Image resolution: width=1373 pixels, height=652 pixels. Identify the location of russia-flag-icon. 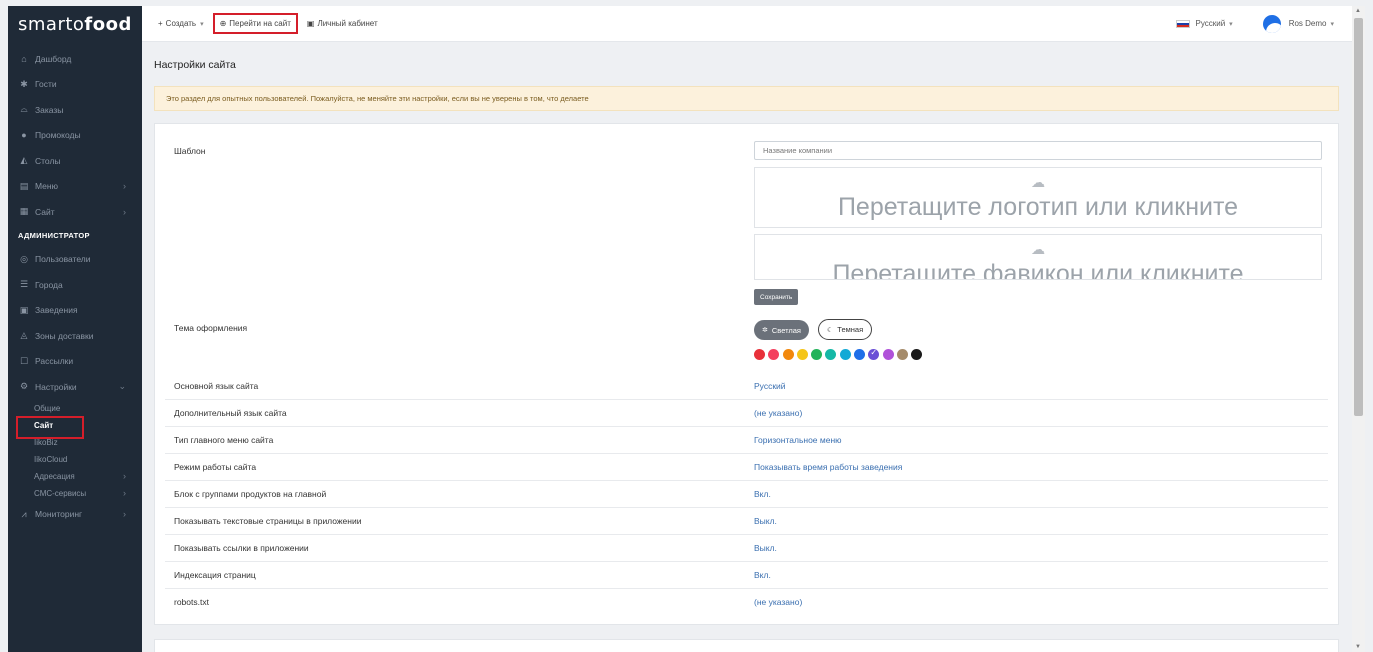
(1183, 23).